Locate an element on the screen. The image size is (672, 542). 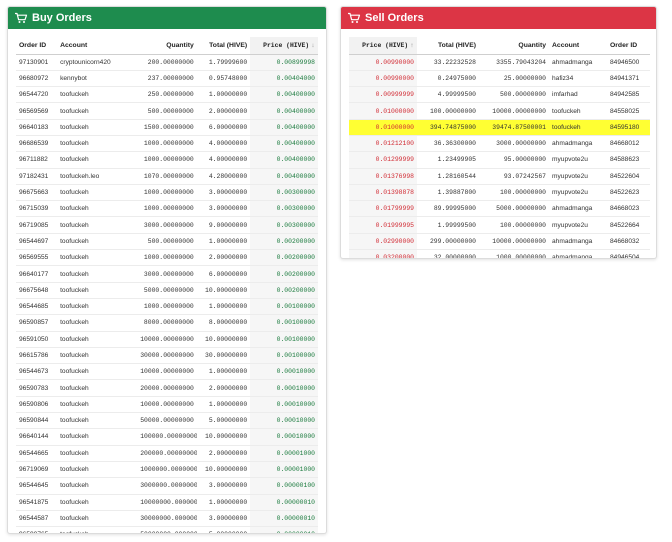
quantity-cell: 30000000.00000000 is located at coordinates (167, 519).